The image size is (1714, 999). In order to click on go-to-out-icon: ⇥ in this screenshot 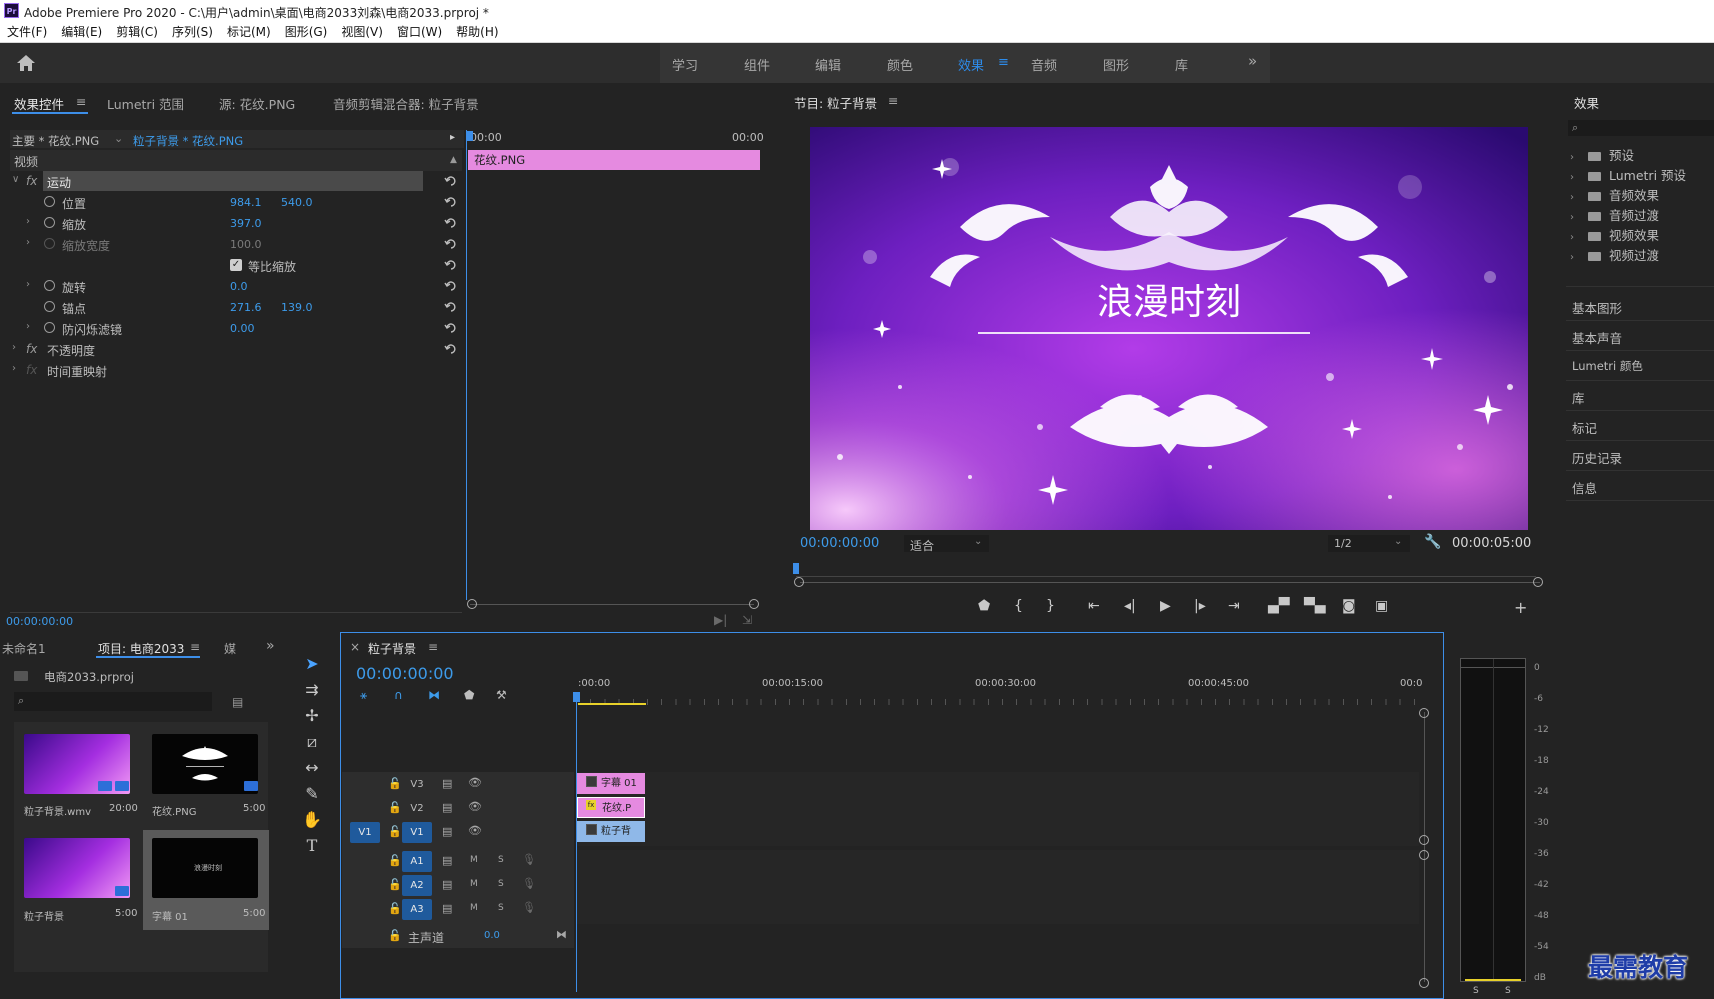, I will do `click(1234, 606)`.